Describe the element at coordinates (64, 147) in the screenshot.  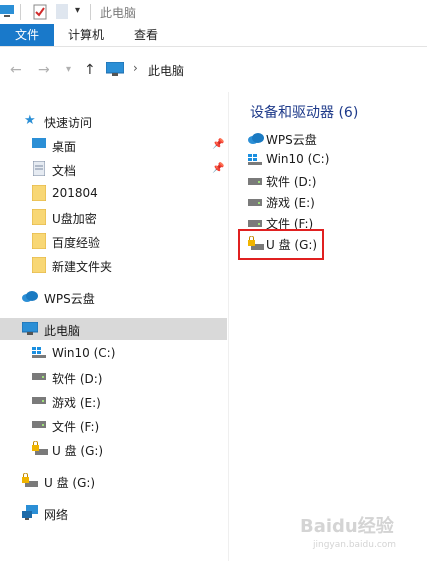
I see `nav-label: 桌面` at that location.